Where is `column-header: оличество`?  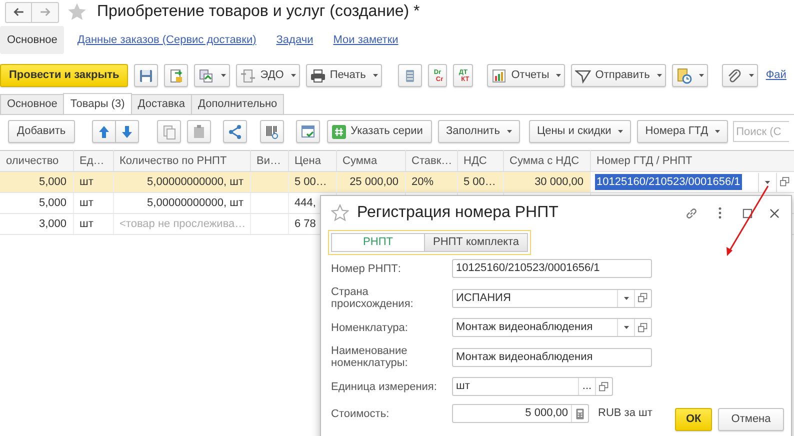
column-header: оличество is located at coordinates (36, 161).